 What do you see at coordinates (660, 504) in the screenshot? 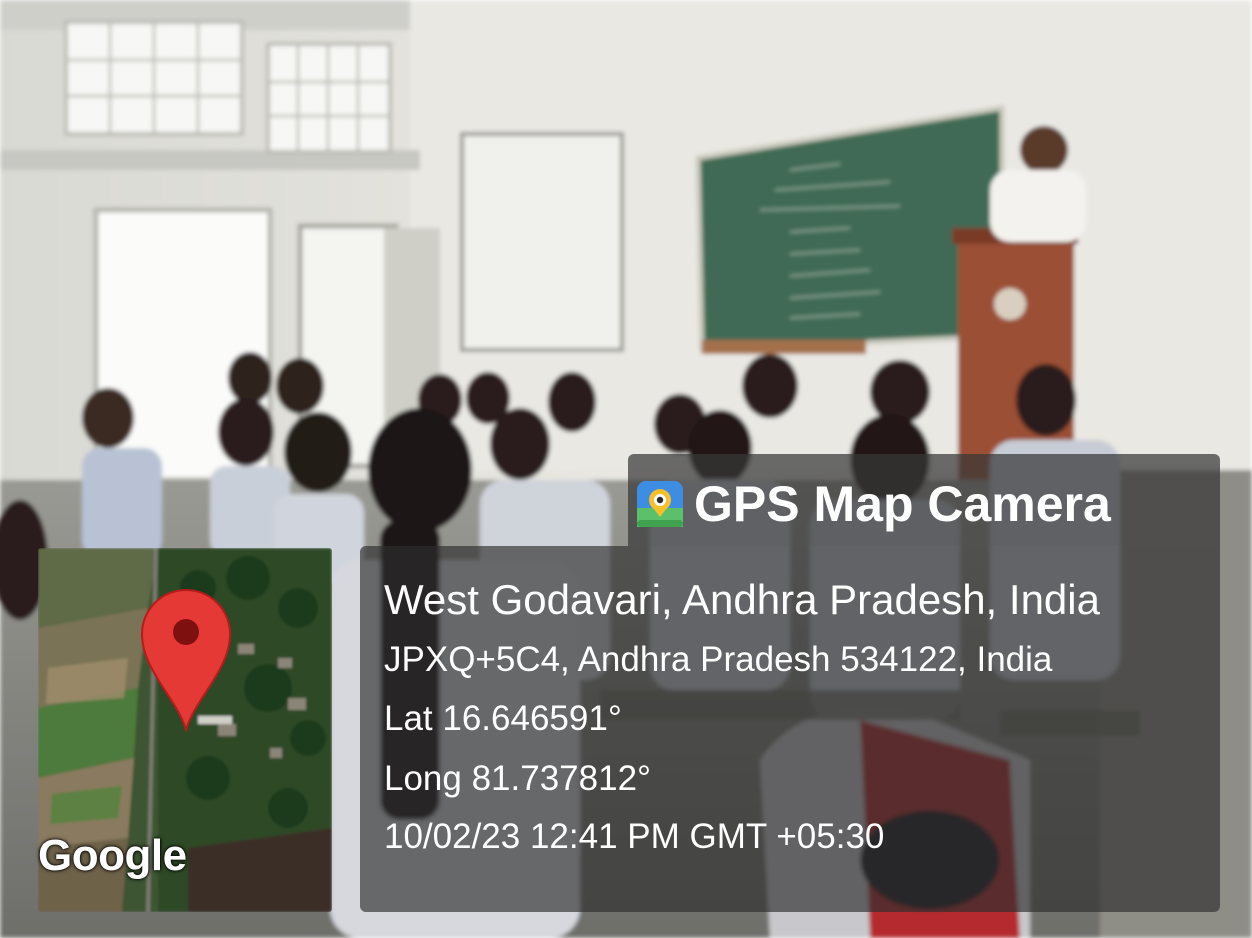
I see `gps-map-camera-app-icon` at bounding box center [660, 504].